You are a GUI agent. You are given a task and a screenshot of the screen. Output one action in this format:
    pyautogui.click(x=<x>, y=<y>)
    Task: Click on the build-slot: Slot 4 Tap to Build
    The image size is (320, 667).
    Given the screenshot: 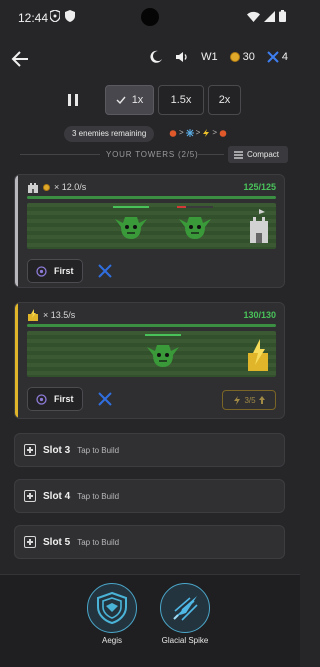 What is the action you would take?
    pyautogui.click(x=149, y=496)
    